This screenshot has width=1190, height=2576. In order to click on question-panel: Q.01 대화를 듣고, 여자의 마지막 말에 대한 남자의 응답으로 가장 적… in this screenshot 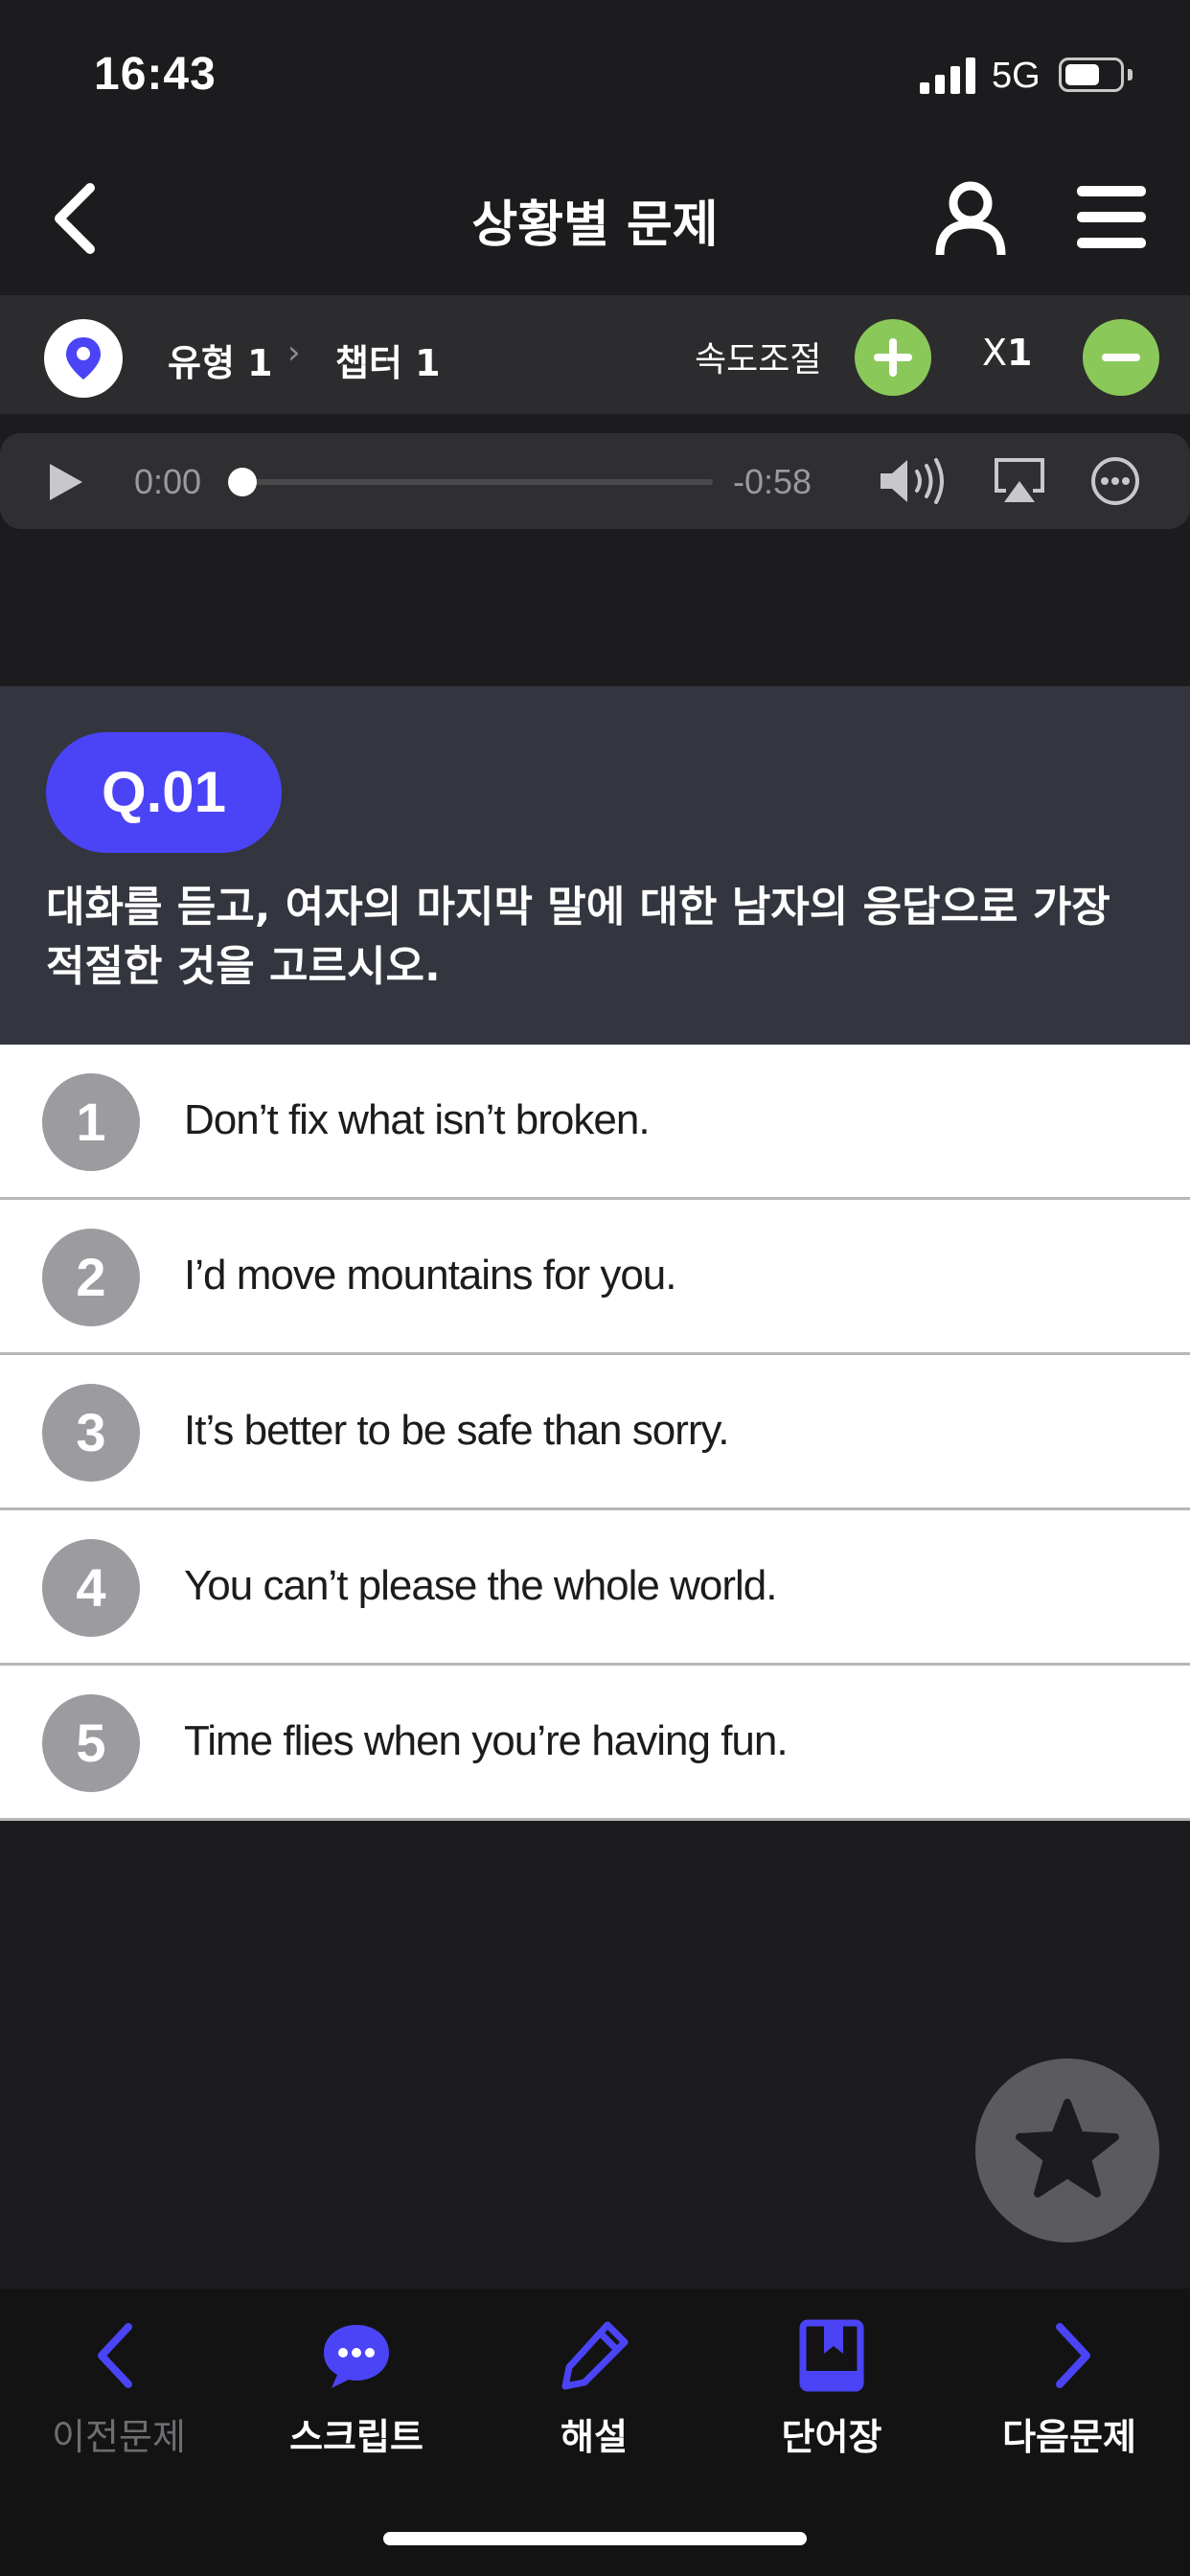, I will do `click(595, 865)`.